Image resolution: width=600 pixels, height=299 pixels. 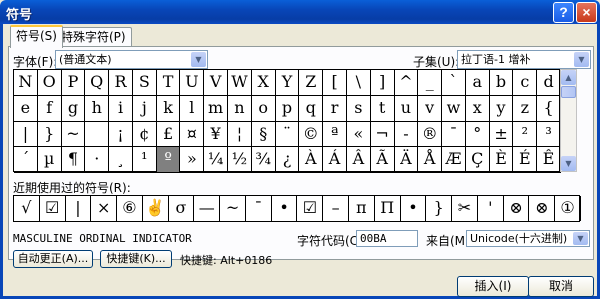 I want to click on recent-symbol-cell: ', so click(x=491, y=208).